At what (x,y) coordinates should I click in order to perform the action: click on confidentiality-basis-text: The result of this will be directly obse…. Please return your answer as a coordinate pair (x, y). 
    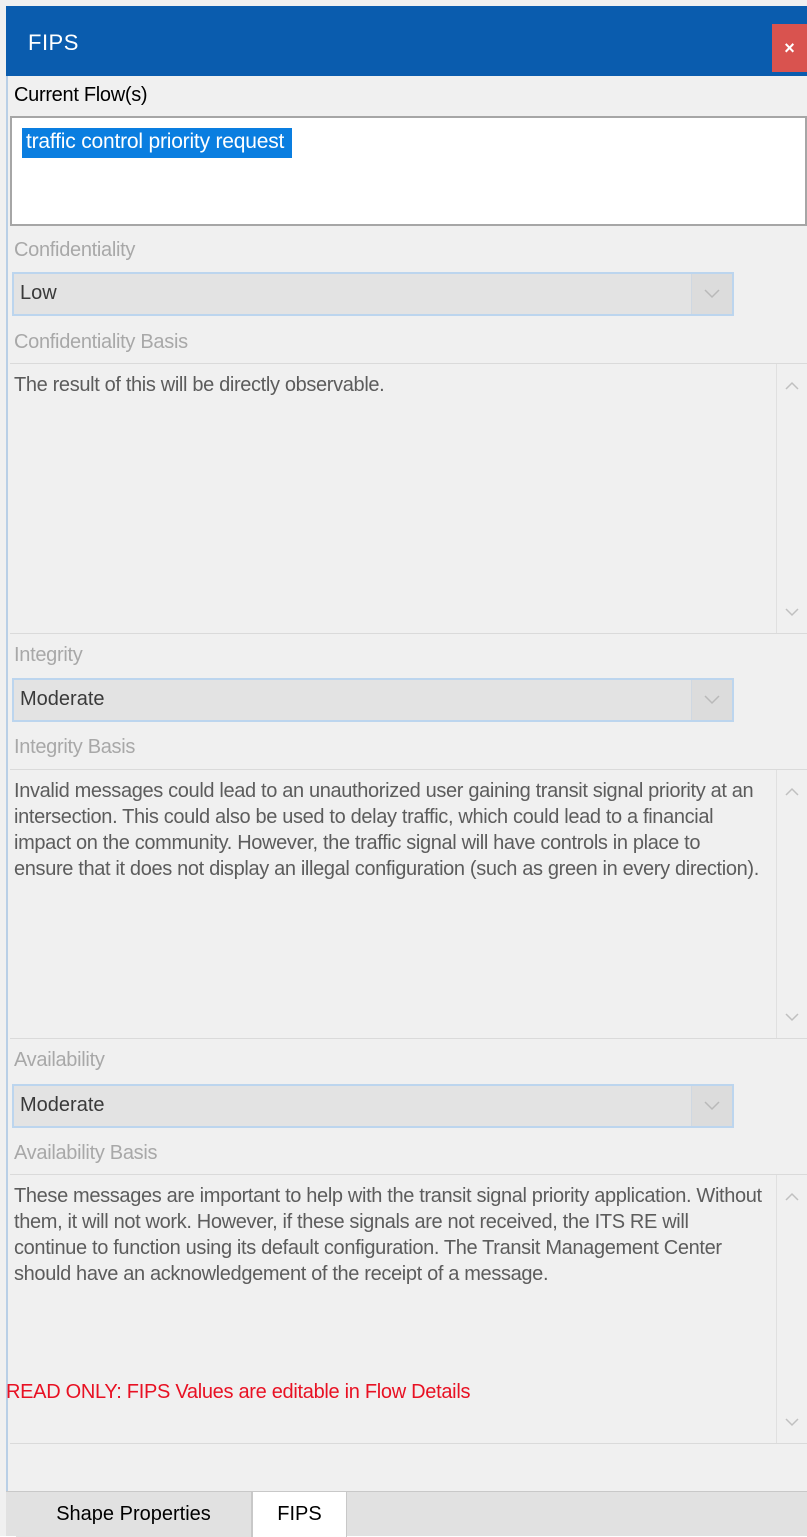
    Looking at the image, I should click on (199, 385).